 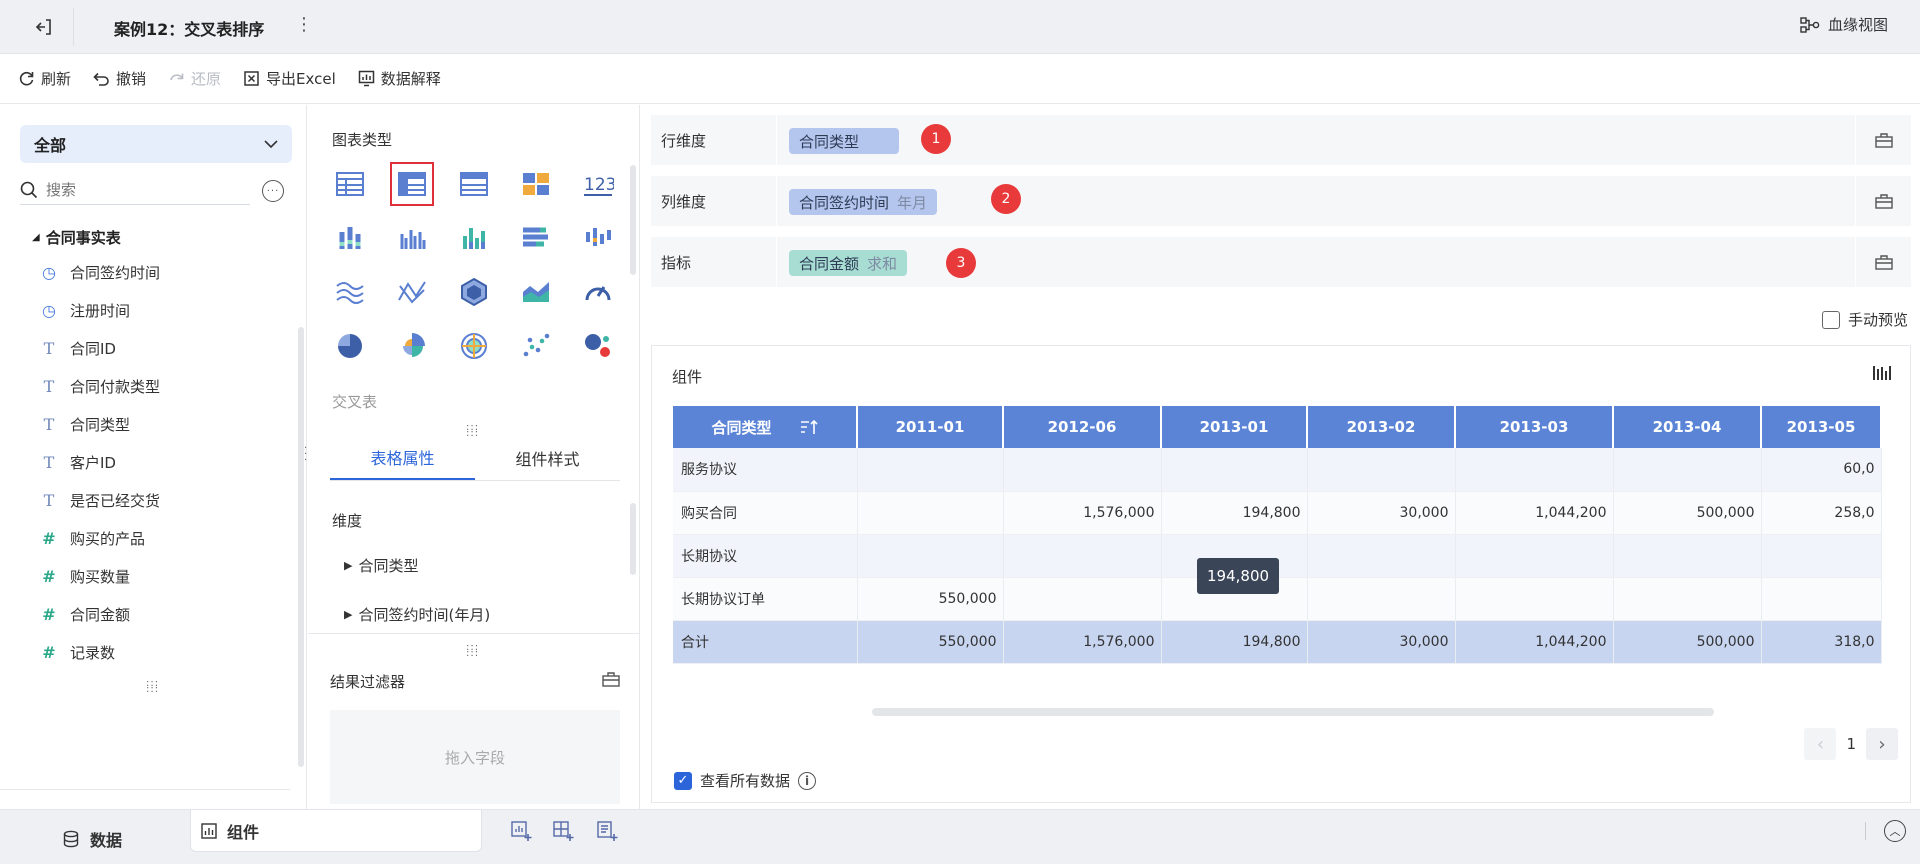 What do you see at coordinates (412, 292) in the screenshot?
I see `chart-type-line-cross` at bounding box center [412, 292].